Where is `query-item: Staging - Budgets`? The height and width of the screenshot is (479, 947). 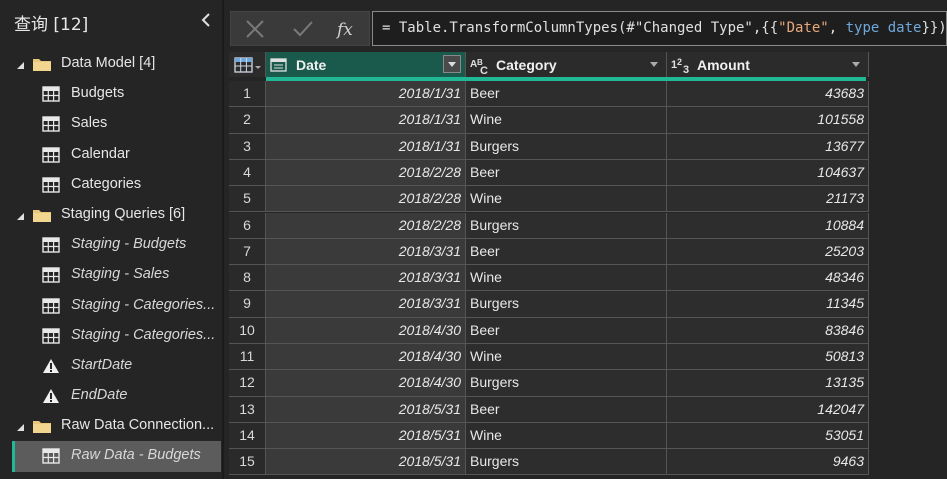 query-item: Staging - Budgets is located at coordinates (111, 245).